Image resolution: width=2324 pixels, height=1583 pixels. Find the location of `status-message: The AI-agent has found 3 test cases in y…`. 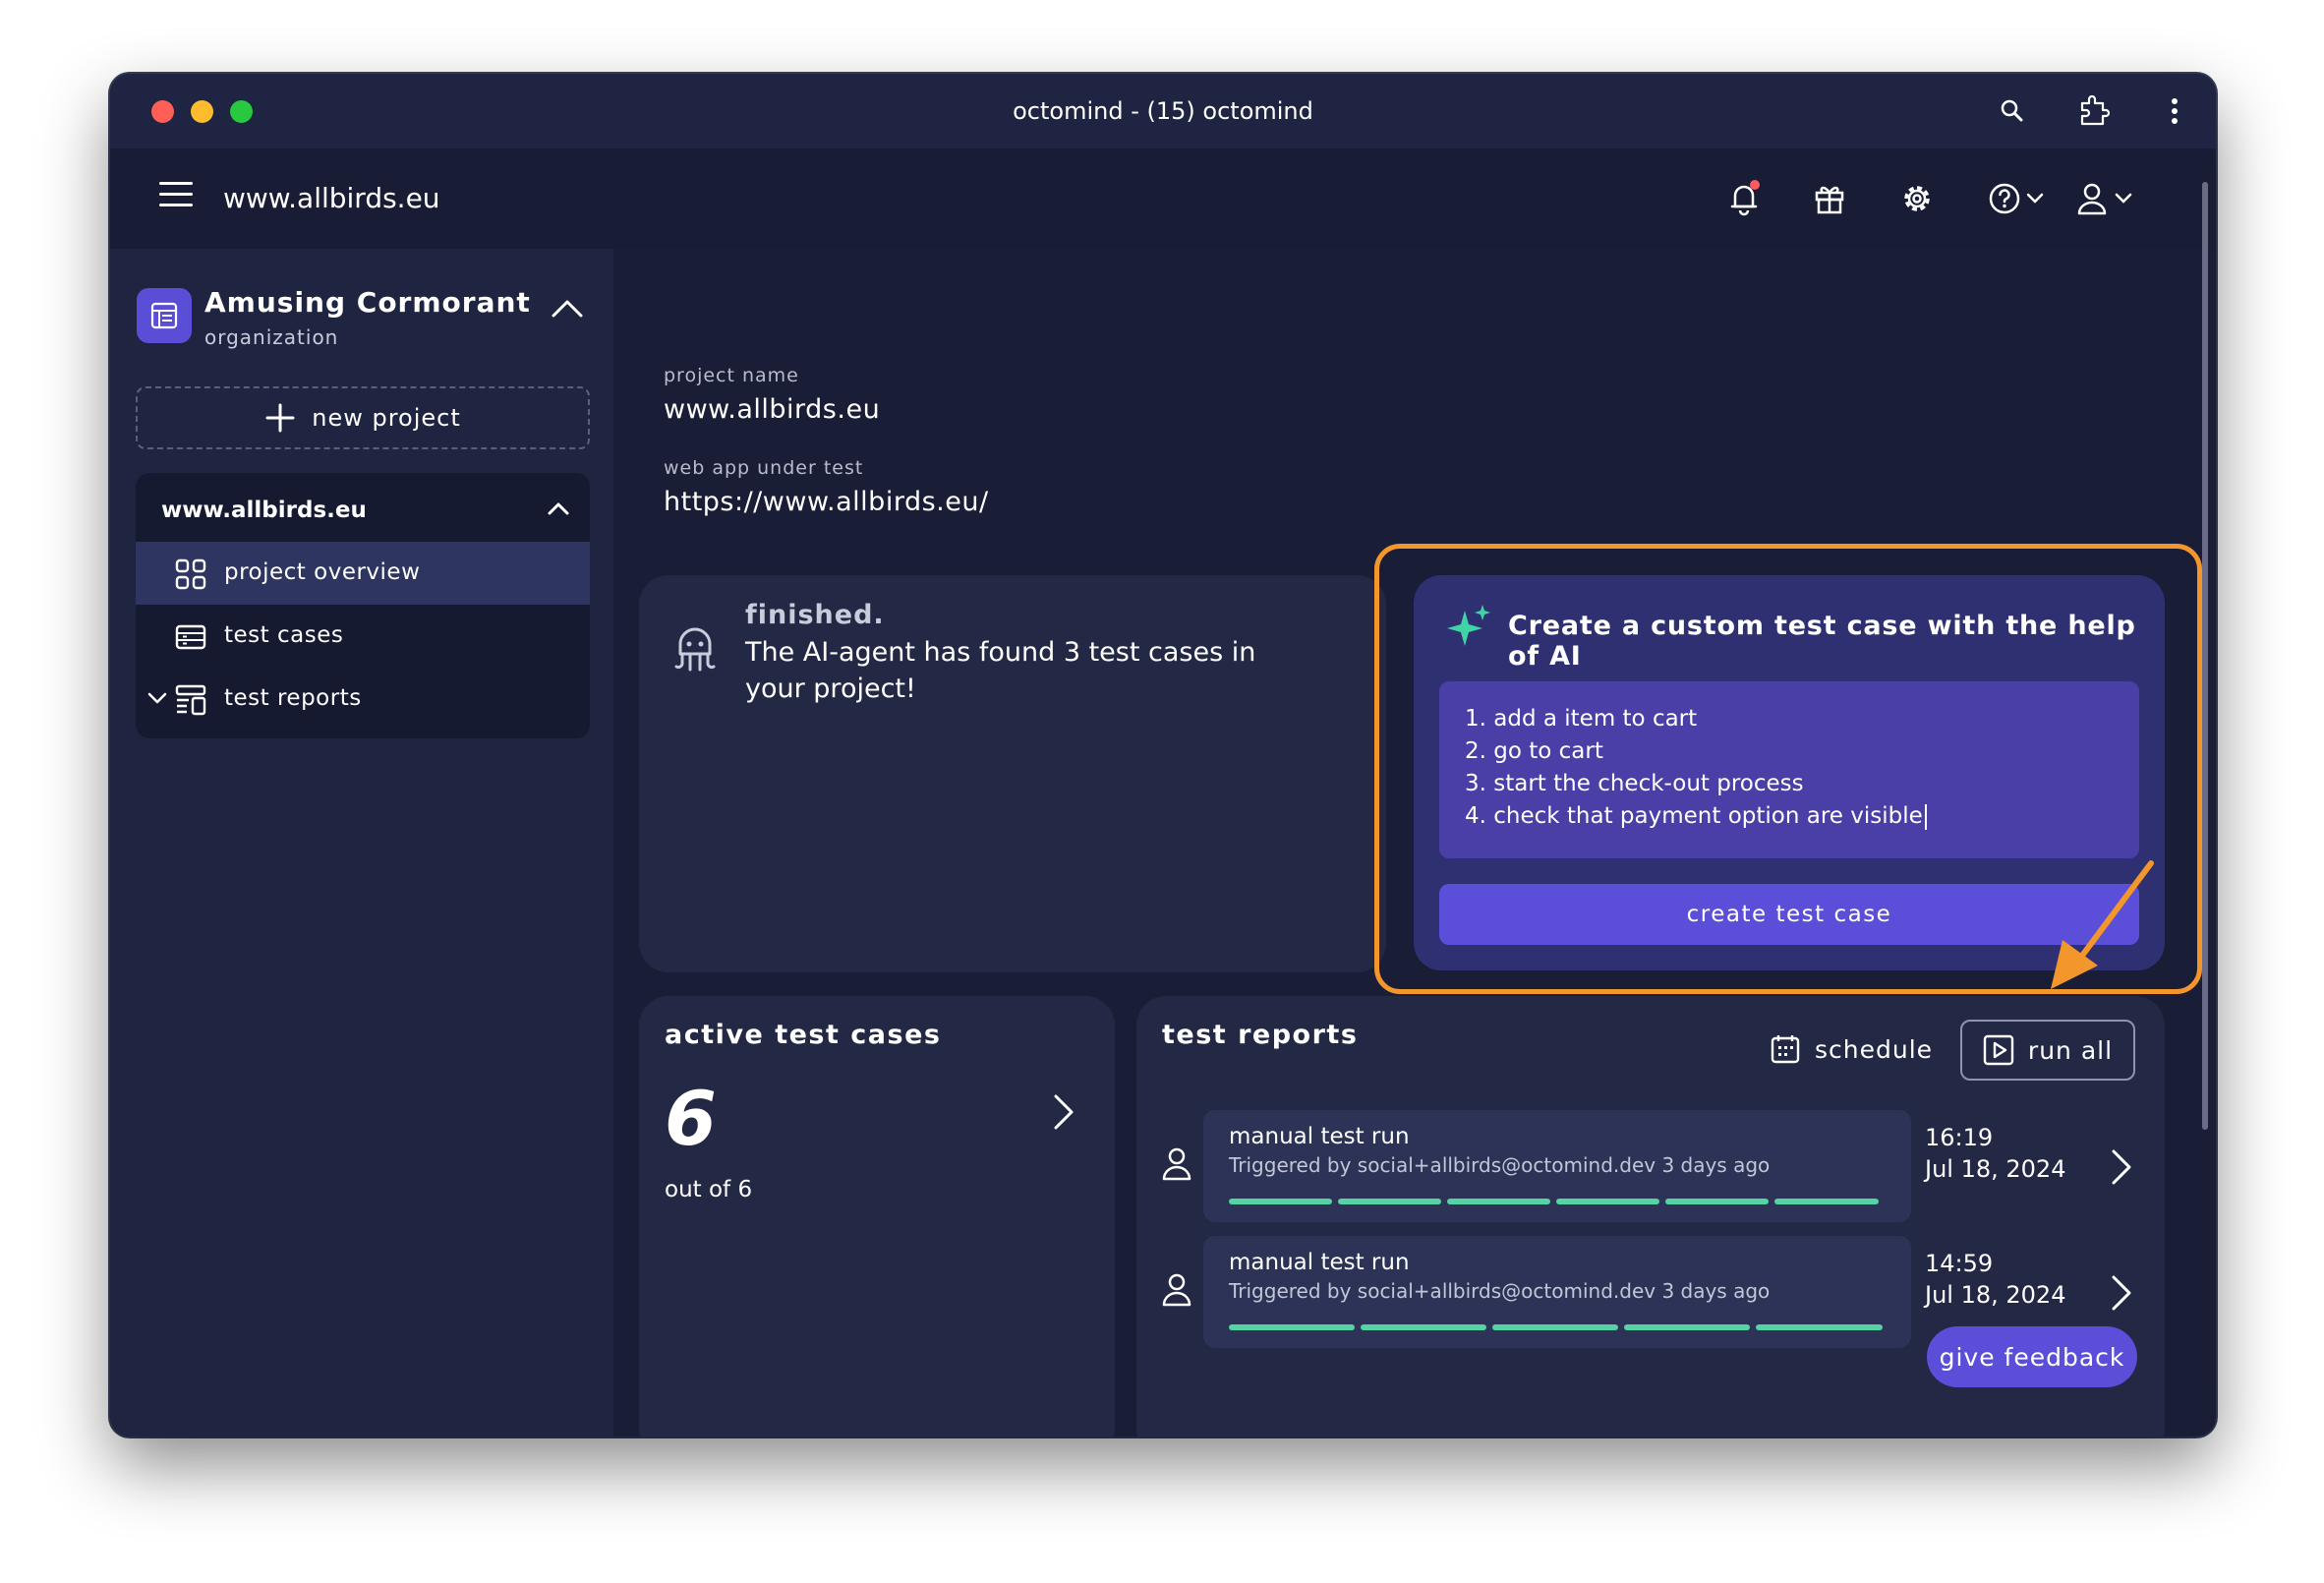

status-message: The AI-agent has found 3 test cases in y… is located at coordinates (1000, 670).